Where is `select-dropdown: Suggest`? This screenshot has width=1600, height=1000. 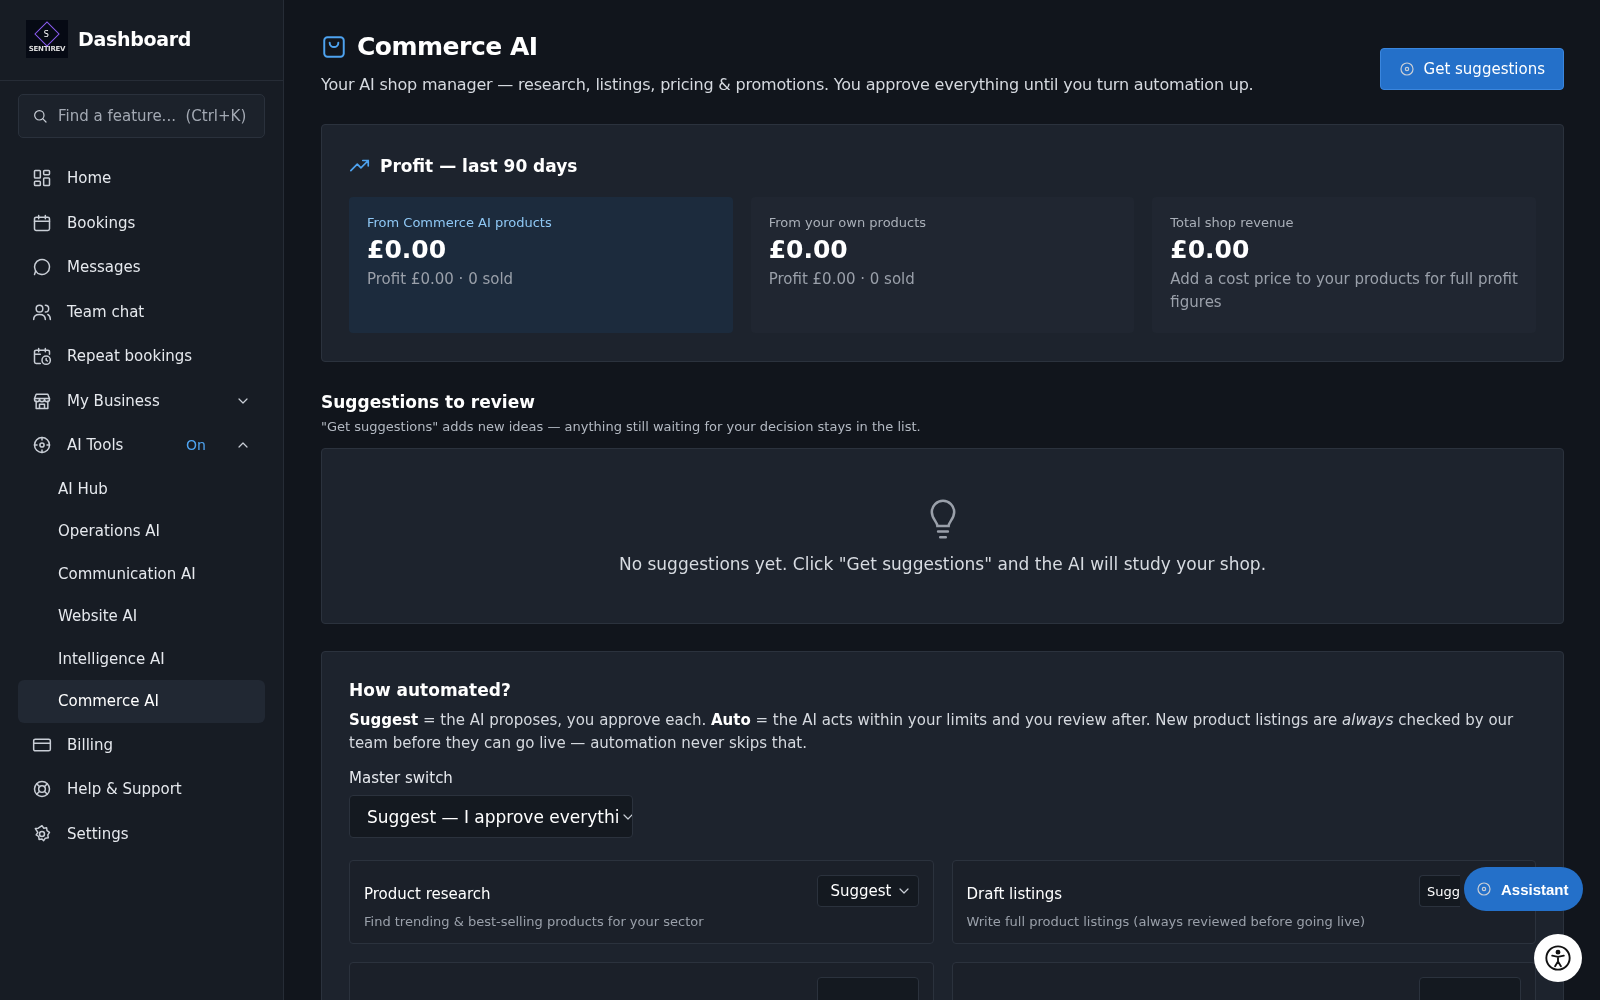
select-dropdown: Suggest is located at coordinates (867, 891).